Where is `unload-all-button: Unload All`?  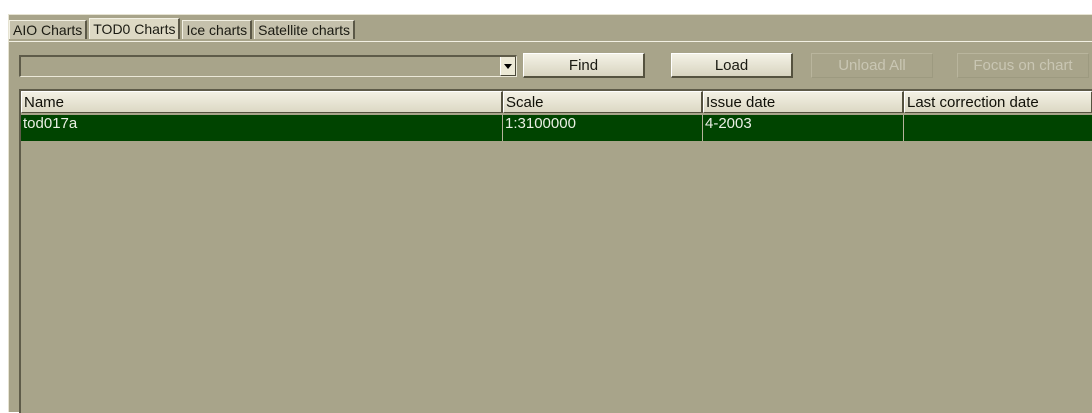
unload-all-button: Unload All is located at coordinates (872, 65).